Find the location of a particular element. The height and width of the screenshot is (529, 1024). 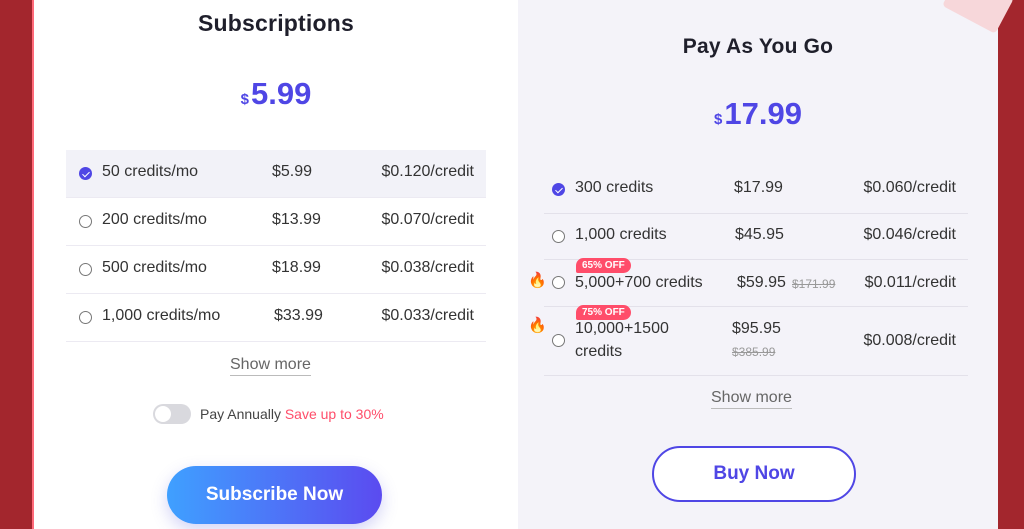

plan-row-200: 200 credits/mo $13.99 $0.070/credit is located at coordinates (276, 222).